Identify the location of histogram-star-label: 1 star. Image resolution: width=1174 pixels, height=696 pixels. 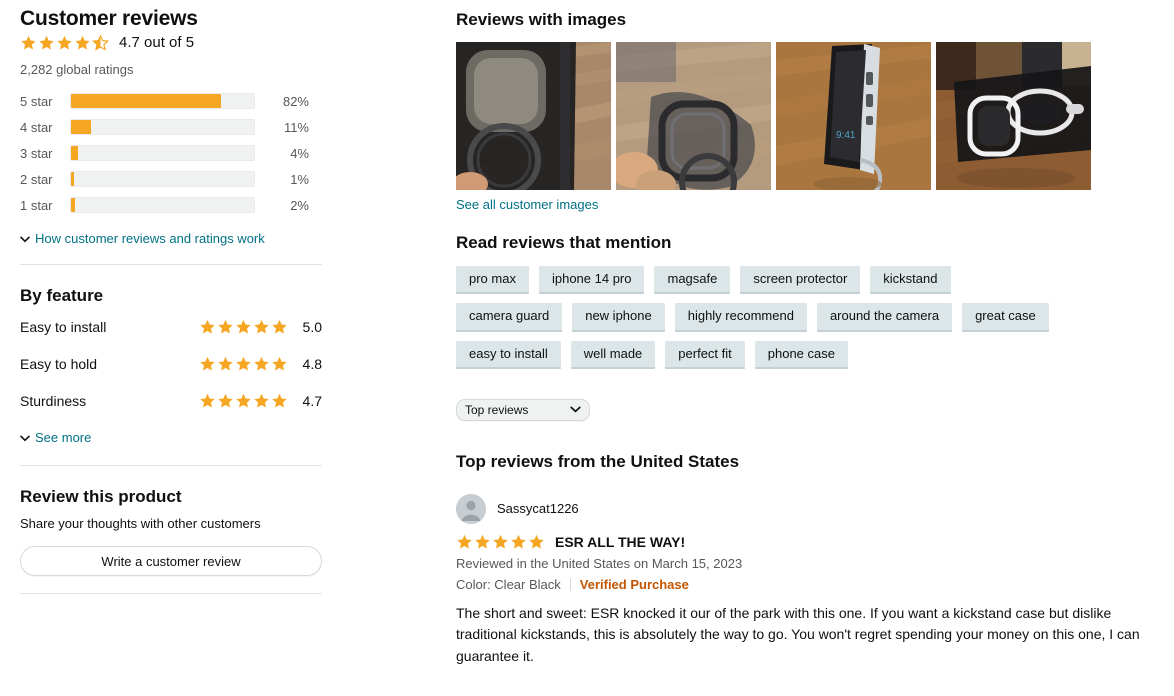
(36, 205).